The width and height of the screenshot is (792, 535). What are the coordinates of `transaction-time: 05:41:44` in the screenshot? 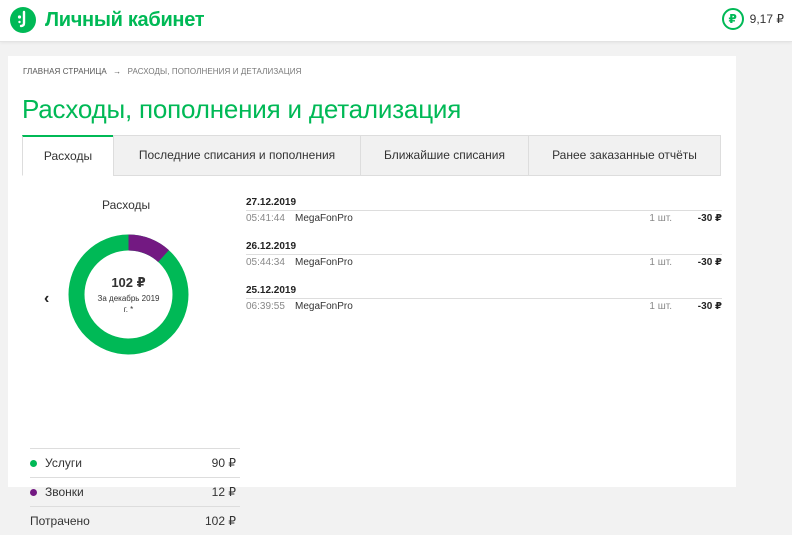 It's located at (265, 218).